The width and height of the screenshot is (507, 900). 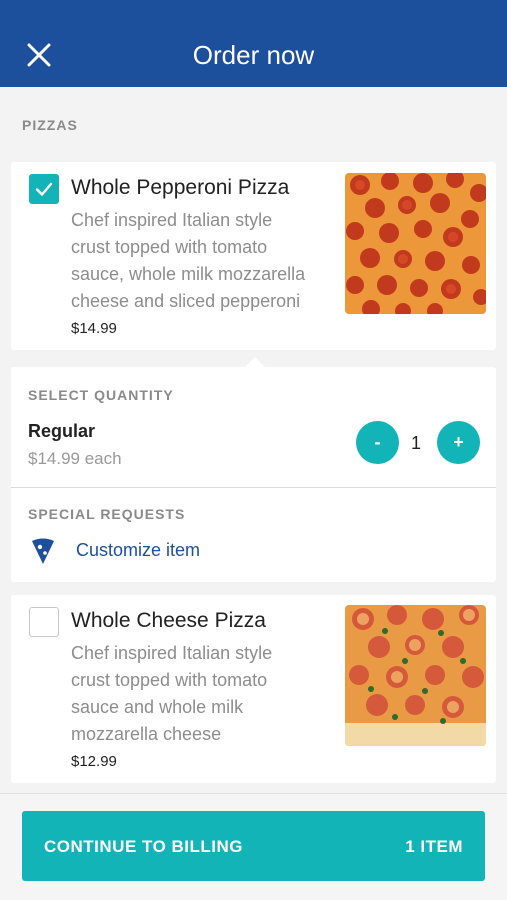 What do you see at coordinates (144, 846) in the screenshot?
I see `cta-label: CONTINUE TO BILLING` at bounding box center [144, 846].